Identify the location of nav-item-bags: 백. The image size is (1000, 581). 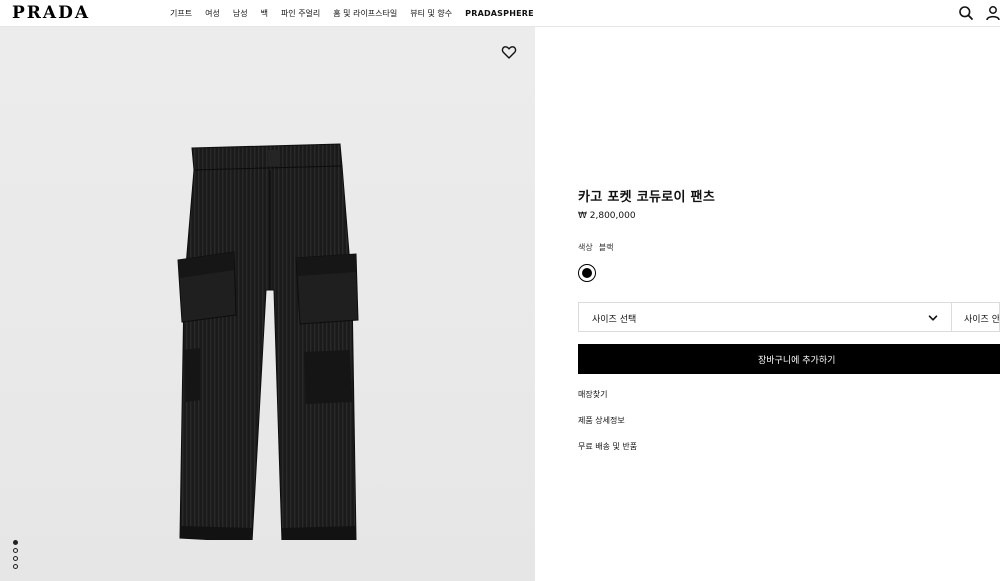
(264, 13).